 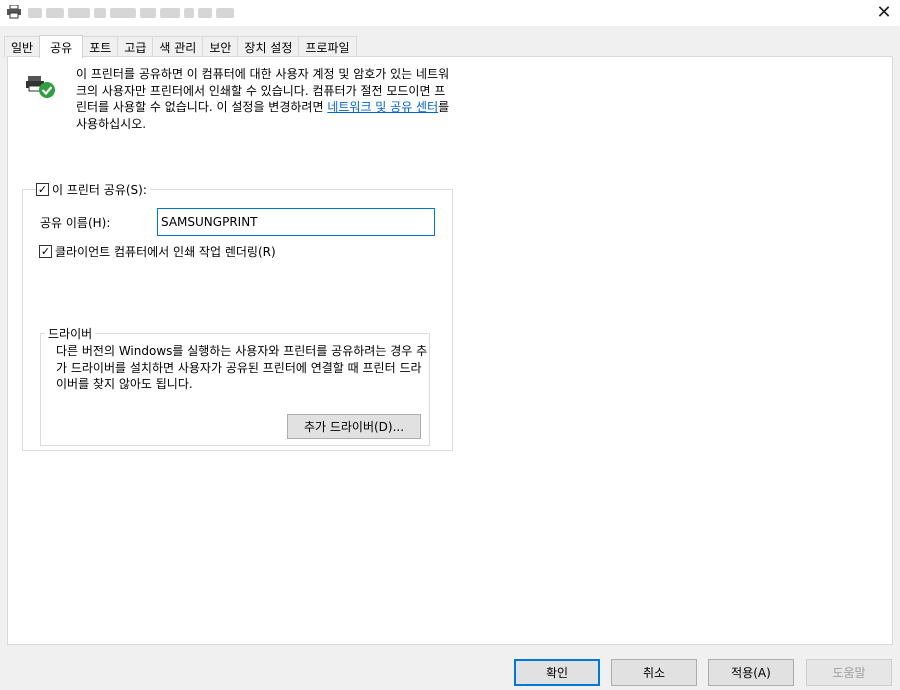 I want to click on window-title-redacted, so click(x=131, y=13).